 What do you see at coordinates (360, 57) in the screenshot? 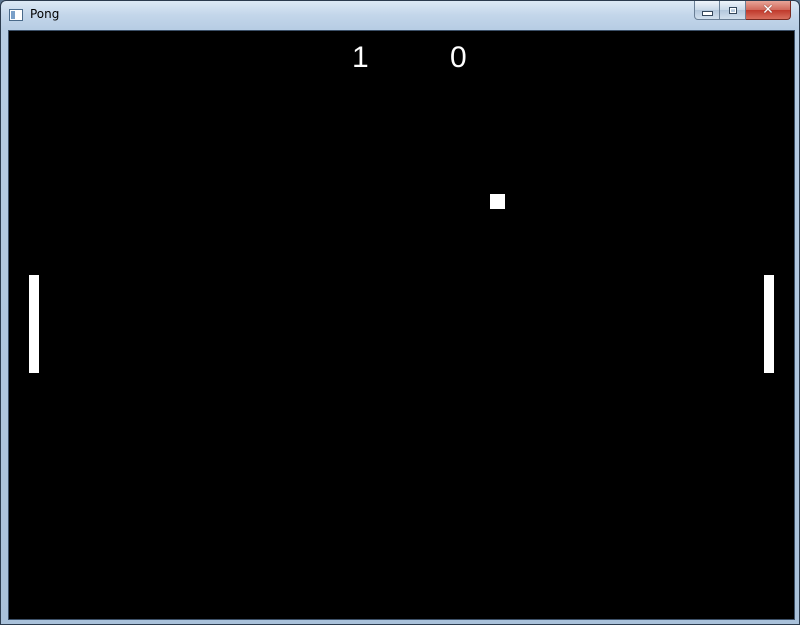
I see `score-left: 1` at bounding box center [360, 57].